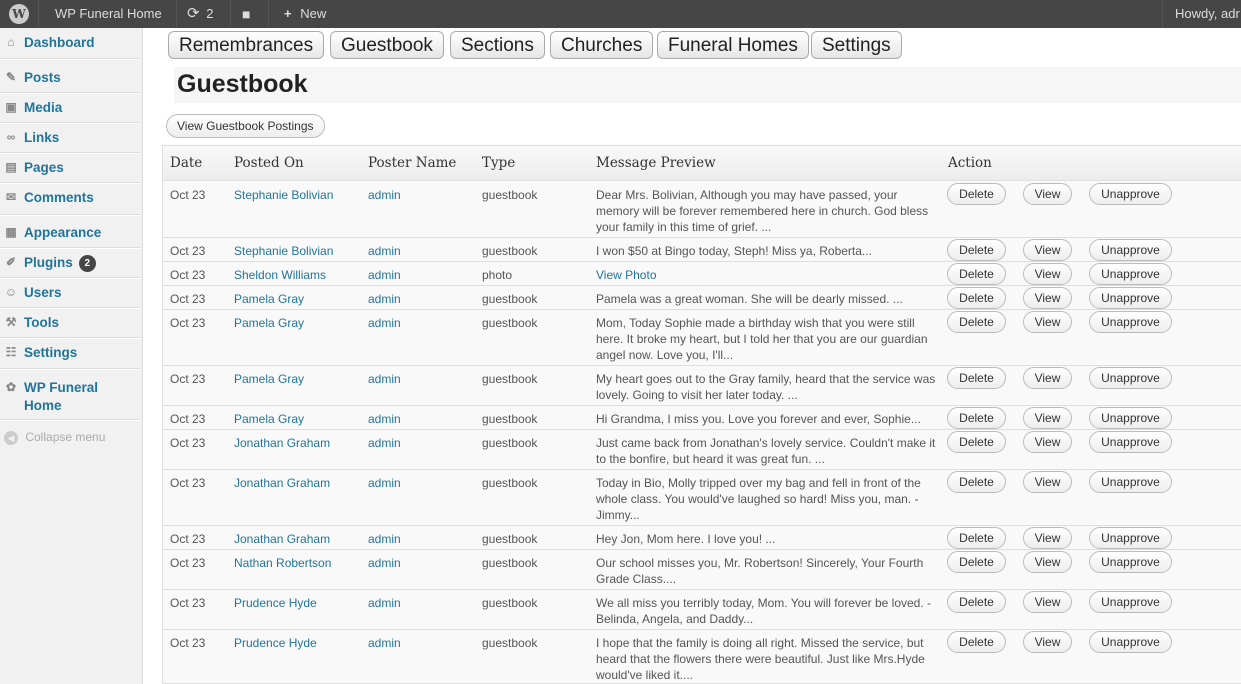 This screenshot has width=1241, height=684. I want to click on view-guestbook-postings-button: View Guestbook Postings, so click(245, 126).